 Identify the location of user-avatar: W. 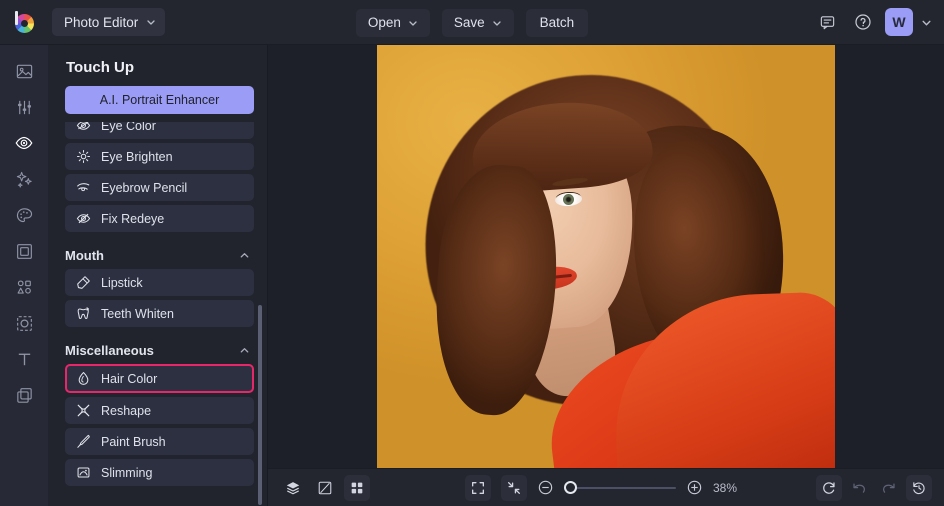
(899, 22).